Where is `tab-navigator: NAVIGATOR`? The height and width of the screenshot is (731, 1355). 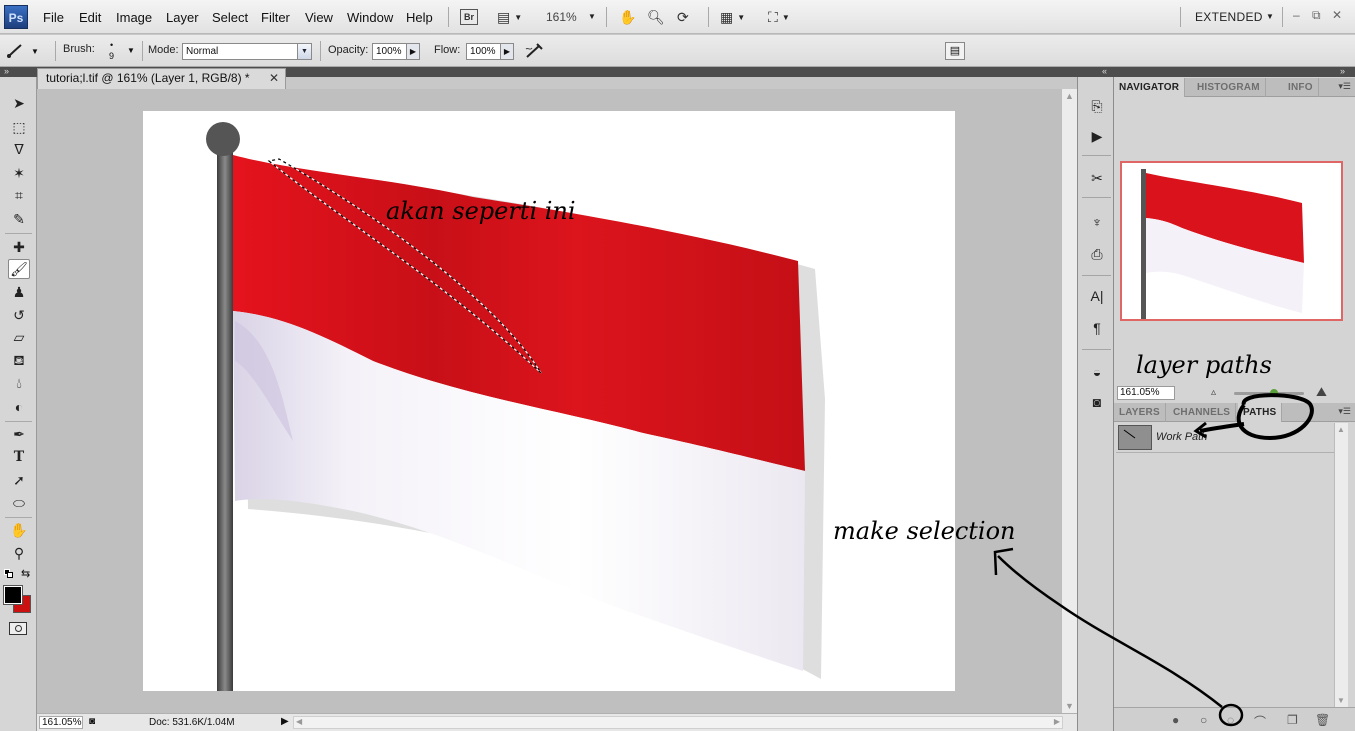 tab-navigator: NAVIGATOR is located at coordinates (1150, 87).